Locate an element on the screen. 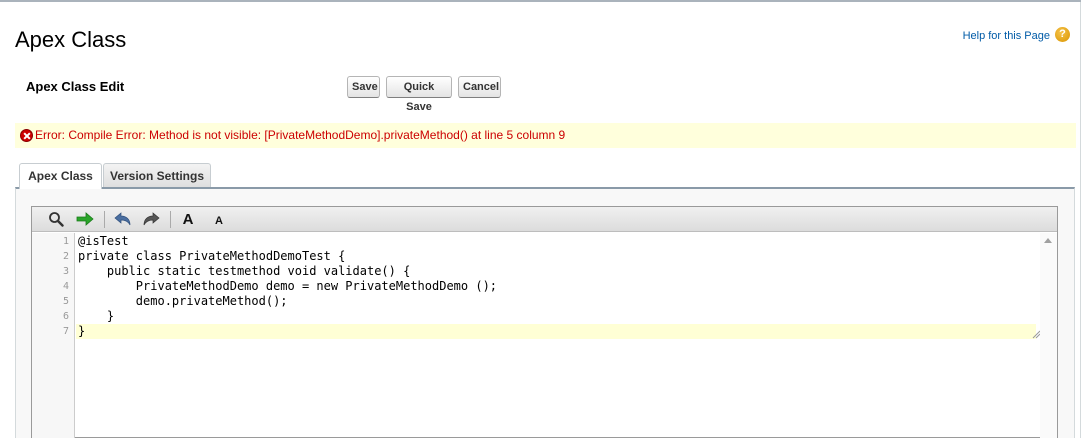  tab-version-settings: Version Settings is located at coordinates (157, 175).